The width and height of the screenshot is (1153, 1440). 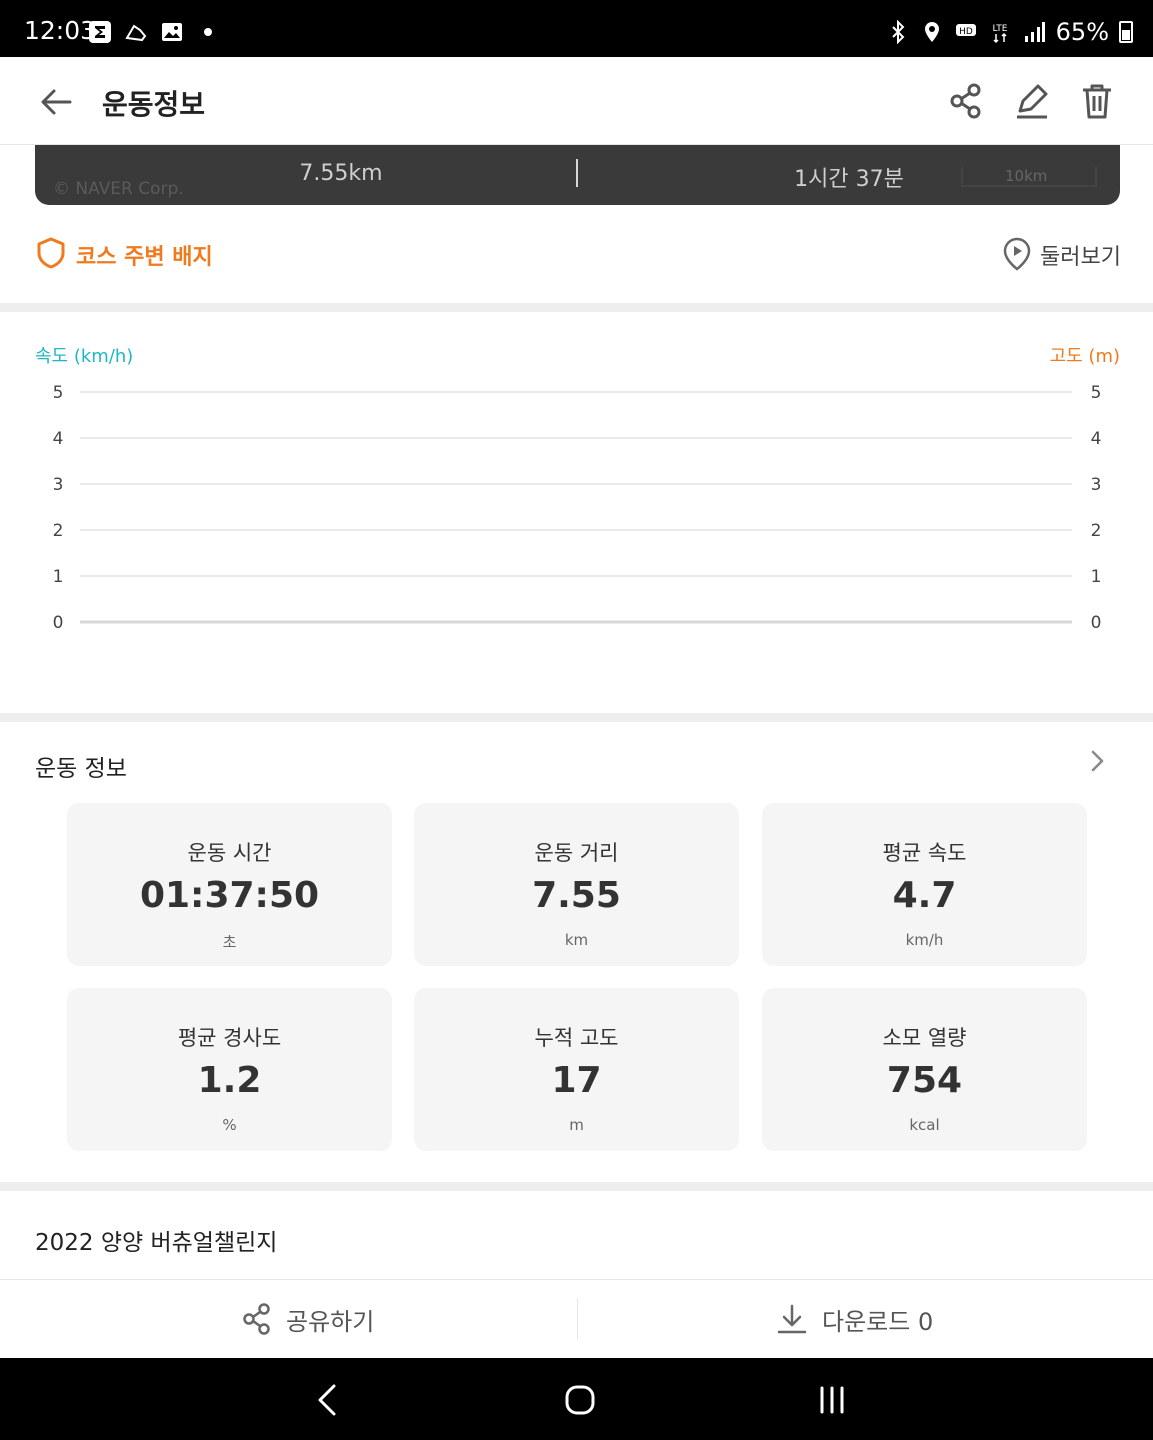 What do you see at coordinates (154, 32) in the screenshot?
I see `notification-icons` at bounding box center [154, 32].